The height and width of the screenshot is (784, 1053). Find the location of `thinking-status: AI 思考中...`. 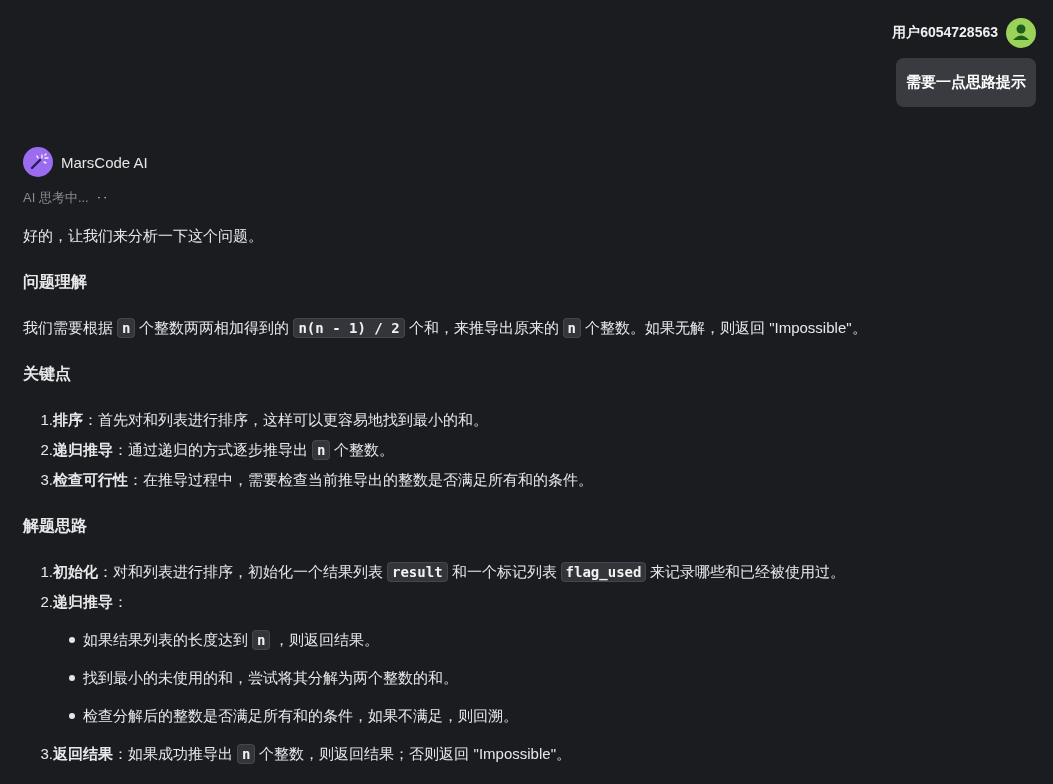

thinking-status: AI 思考中... is located at coordinates (56, 198).